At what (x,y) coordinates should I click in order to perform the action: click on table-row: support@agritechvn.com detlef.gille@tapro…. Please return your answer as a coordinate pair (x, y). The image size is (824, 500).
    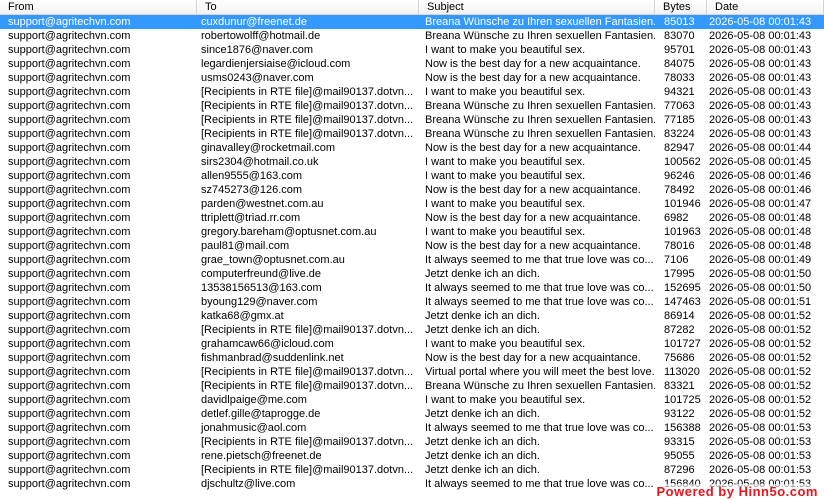
    Looking at the image, I should click on (412, 414).